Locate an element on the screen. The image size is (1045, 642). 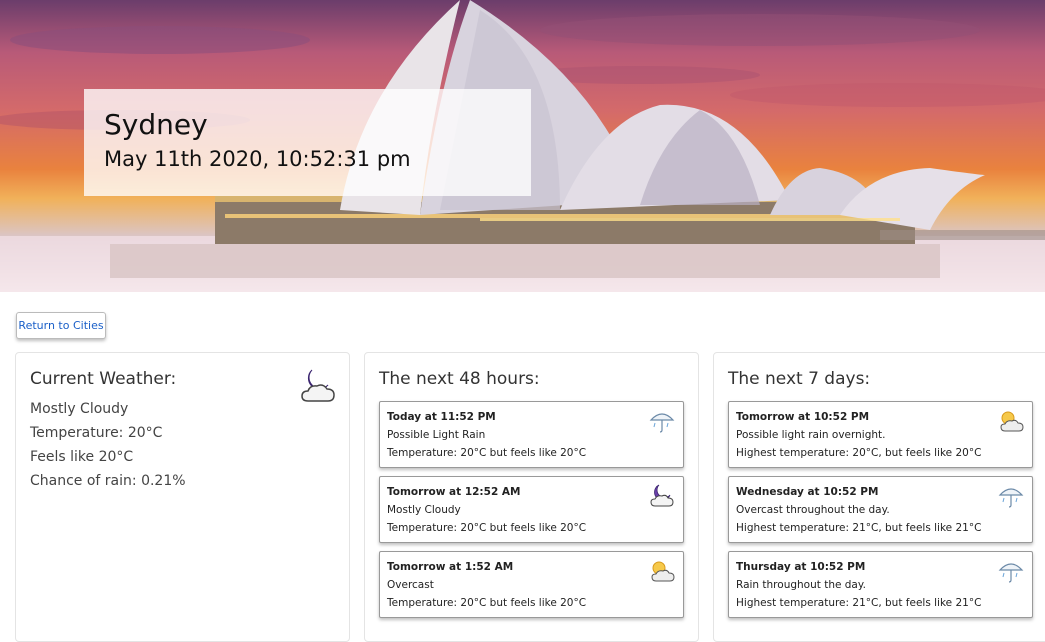
current-temperature: Temperature: 20°C is located at coordinates (96, 433).